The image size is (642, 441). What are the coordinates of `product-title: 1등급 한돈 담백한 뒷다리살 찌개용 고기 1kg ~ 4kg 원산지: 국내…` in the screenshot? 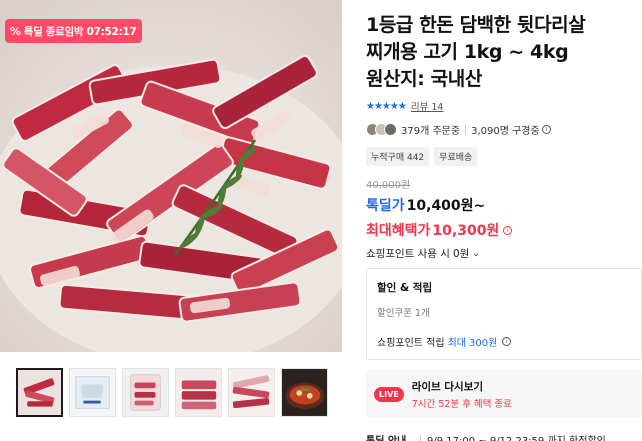 It's located at (476, 52).